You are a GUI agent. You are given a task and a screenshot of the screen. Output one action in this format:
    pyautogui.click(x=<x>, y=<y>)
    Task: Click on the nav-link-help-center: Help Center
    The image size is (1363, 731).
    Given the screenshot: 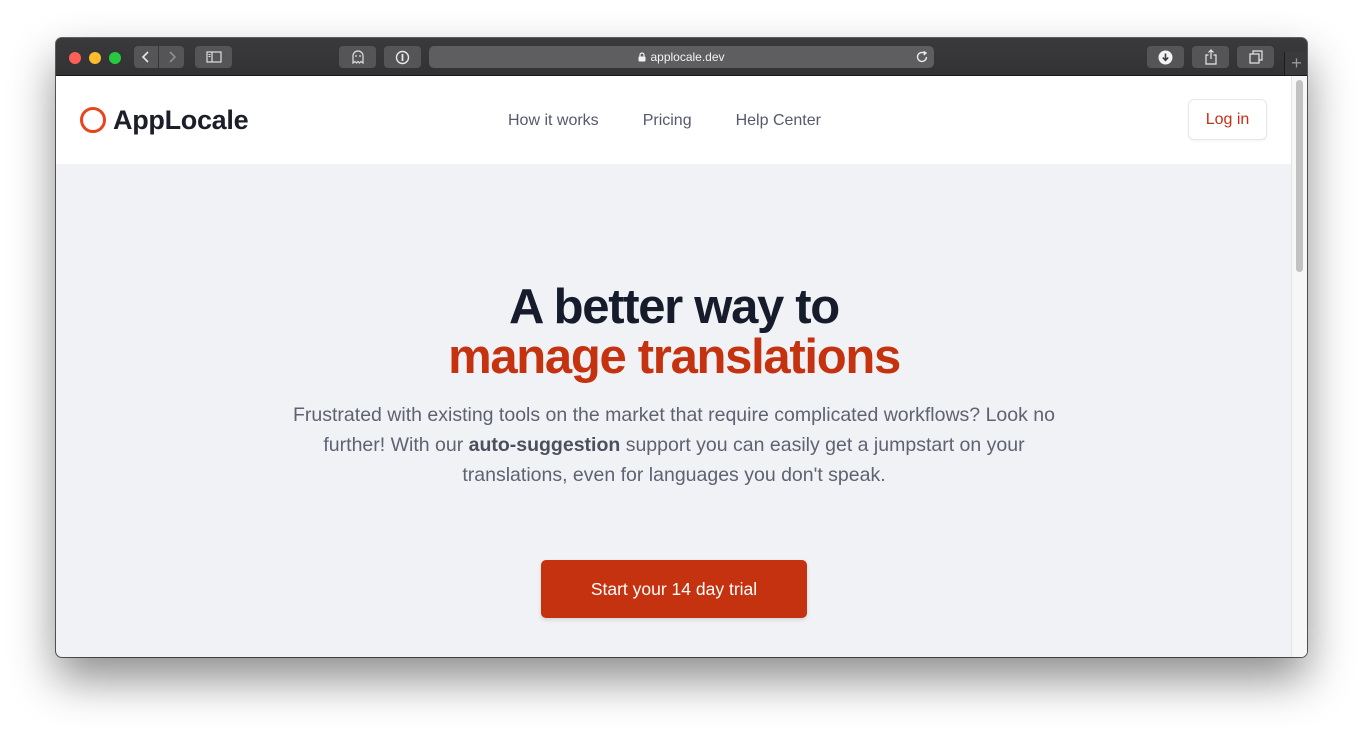 What is the action you would take?
    pyautogui.click(x=778, y=121)
    